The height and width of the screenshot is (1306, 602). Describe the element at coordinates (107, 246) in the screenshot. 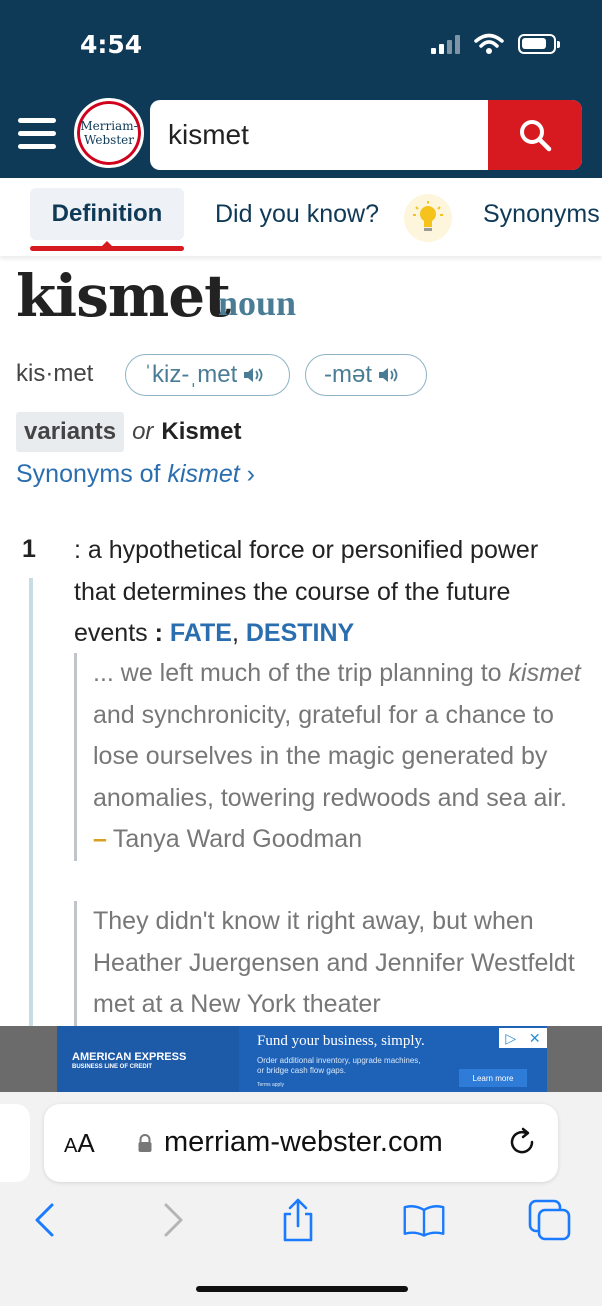

I see `active-tab-indicator` at that location.